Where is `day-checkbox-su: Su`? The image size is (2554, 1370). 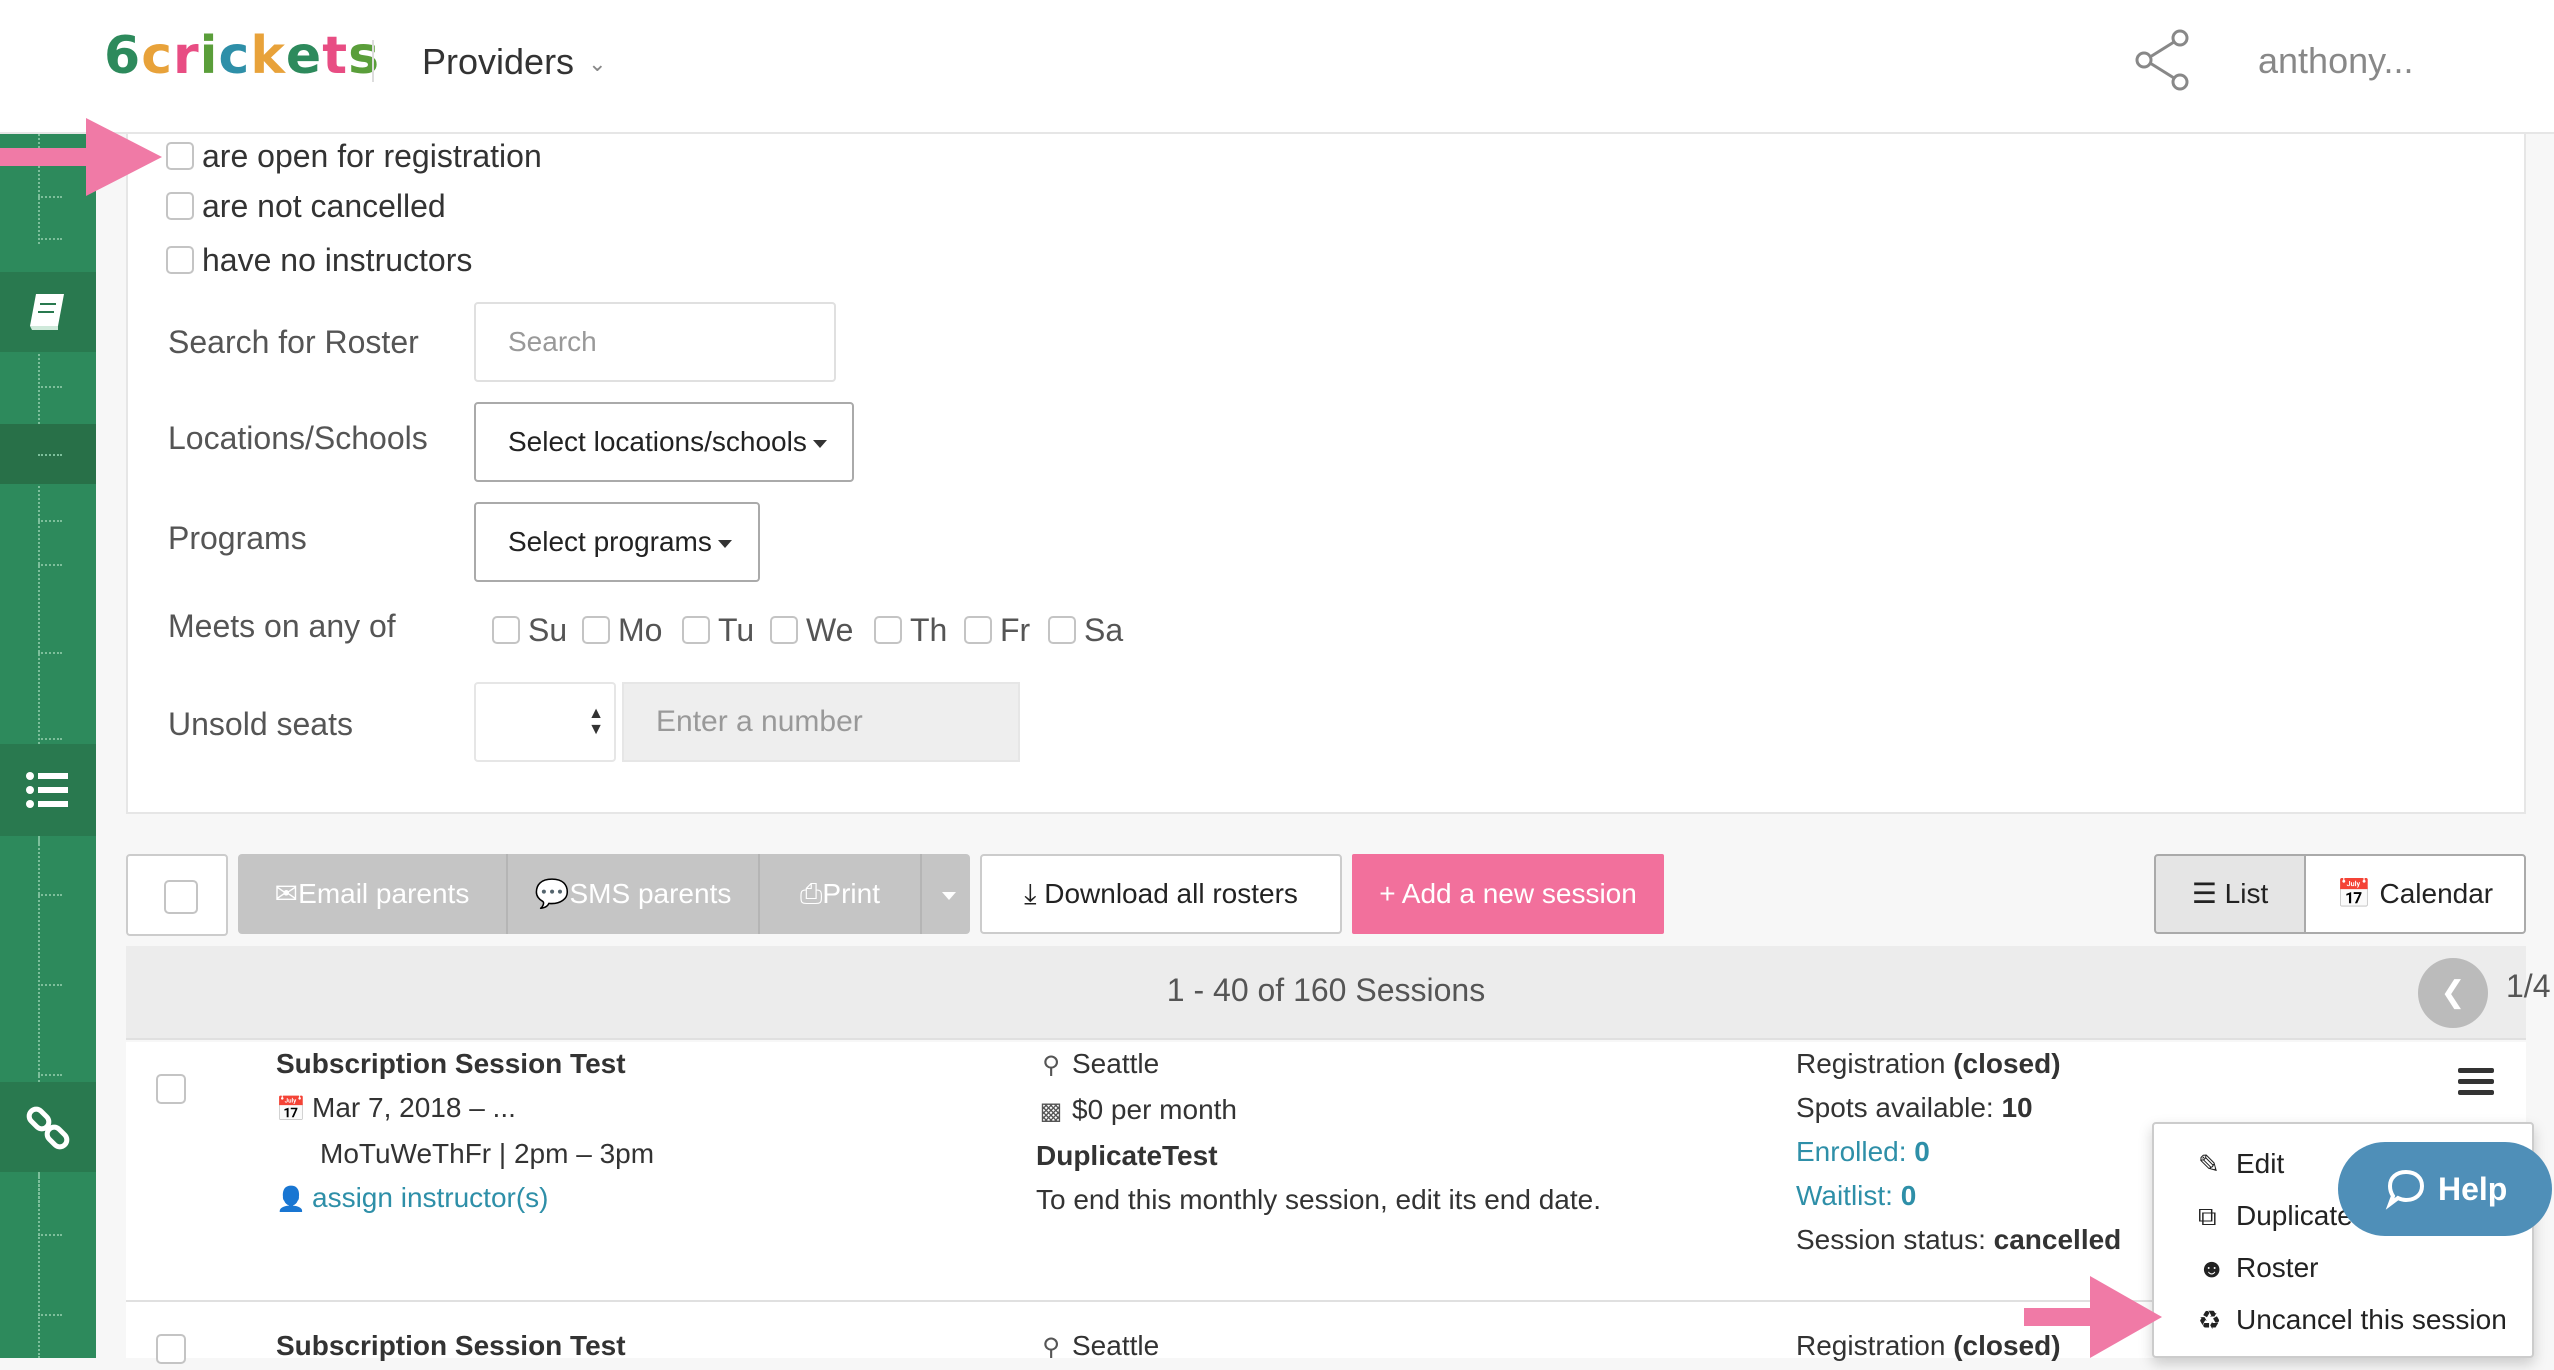 day-checkbox-su: Su is located at coordinates (529, 630).